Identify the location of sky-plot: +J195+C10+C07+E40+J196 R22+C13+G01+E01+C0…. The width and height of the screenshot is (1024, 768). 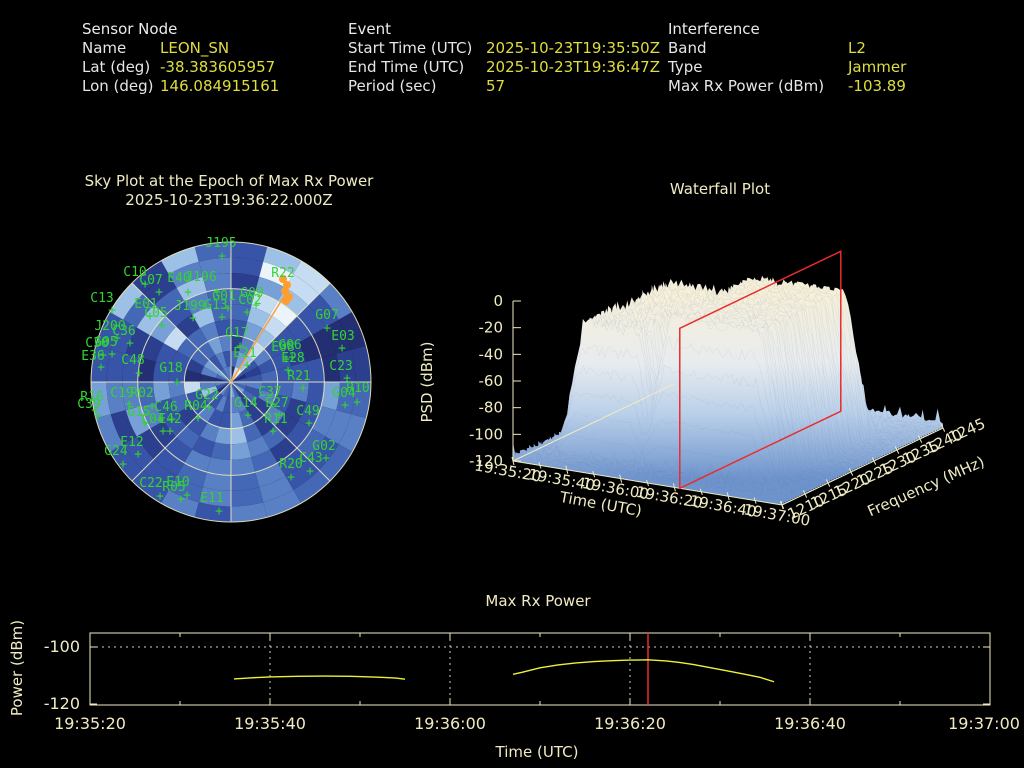
(226, 347).